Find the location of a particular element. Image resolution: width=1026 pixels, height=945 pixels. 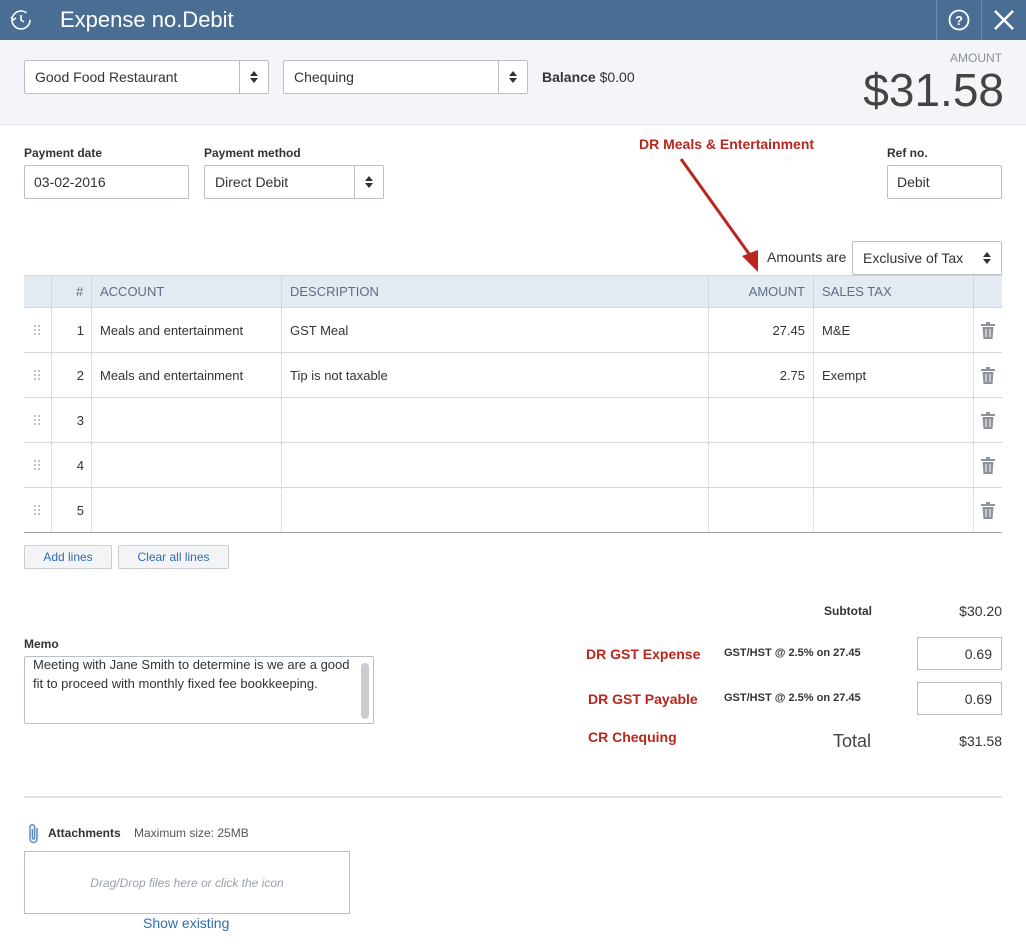

divider is located at coordinates (513, 797).